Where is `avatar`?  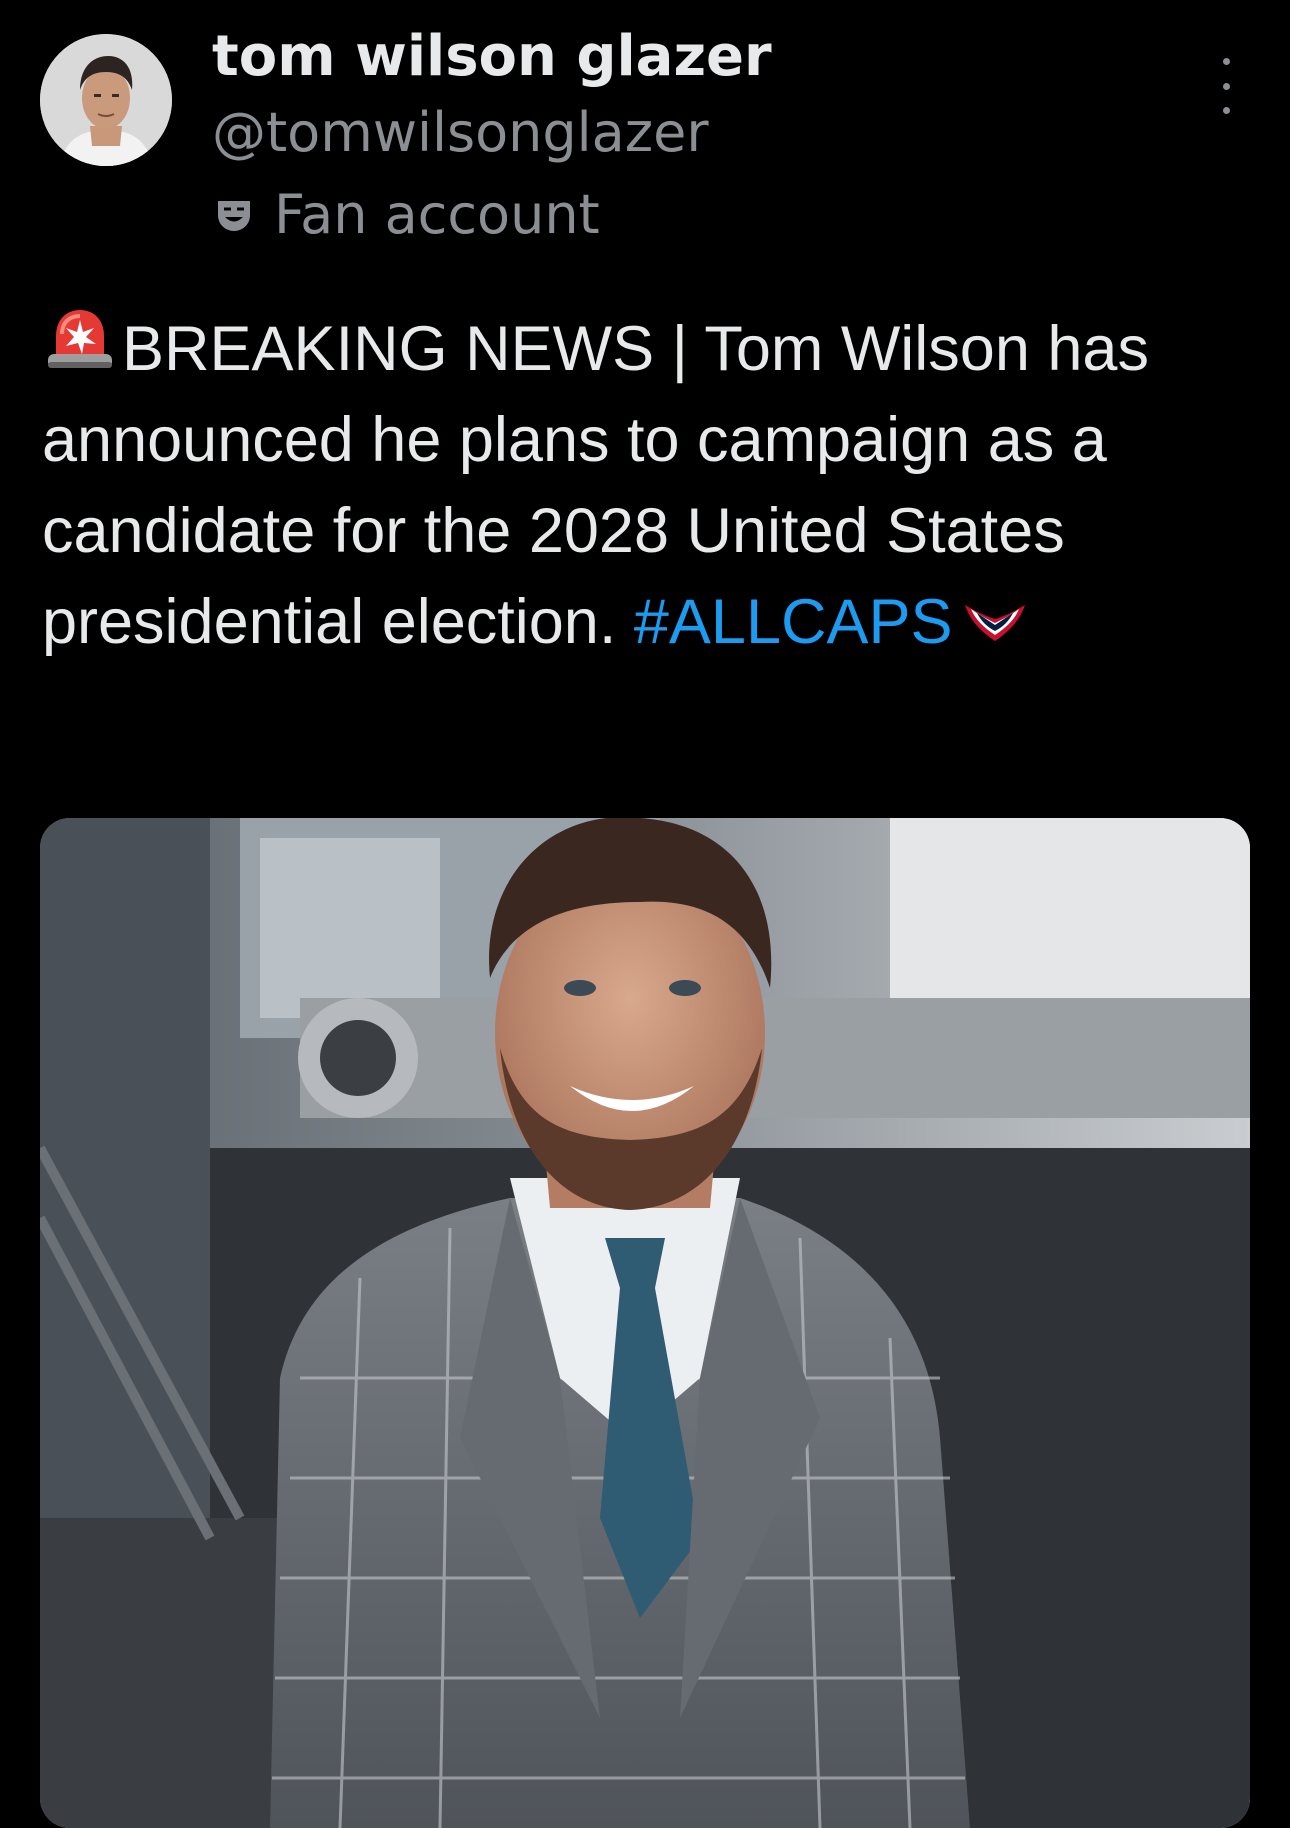 avatar is located at coordinates (106, 100).